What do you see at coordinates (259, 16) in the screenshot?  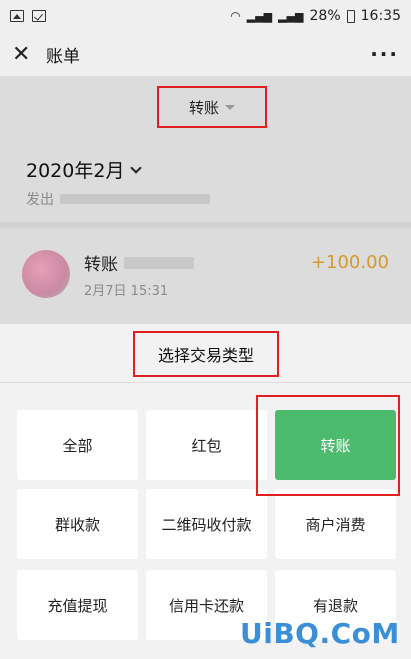 I see `signal-icon: ▂▄▆` at bounding box center [259, 16].